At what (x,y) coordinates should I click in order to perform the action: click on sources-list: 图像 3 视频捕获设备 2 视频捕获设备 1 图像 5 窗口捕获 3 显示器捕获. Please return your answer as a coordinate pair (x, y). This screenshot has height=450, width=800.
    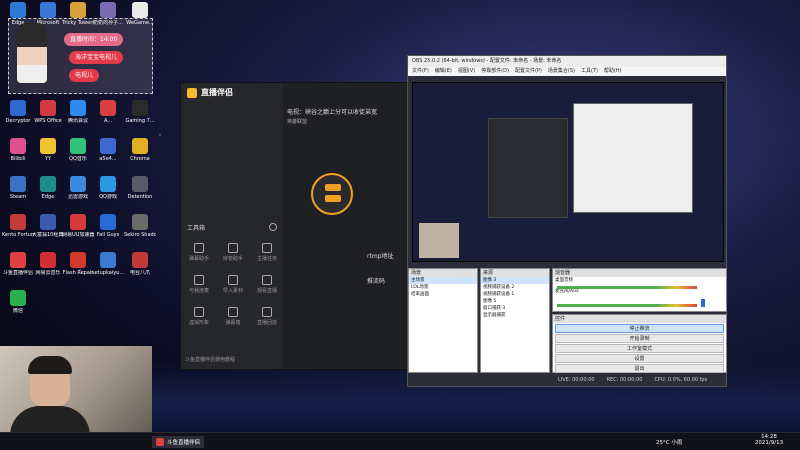
    Looking at the image, I should click on (515, 298).